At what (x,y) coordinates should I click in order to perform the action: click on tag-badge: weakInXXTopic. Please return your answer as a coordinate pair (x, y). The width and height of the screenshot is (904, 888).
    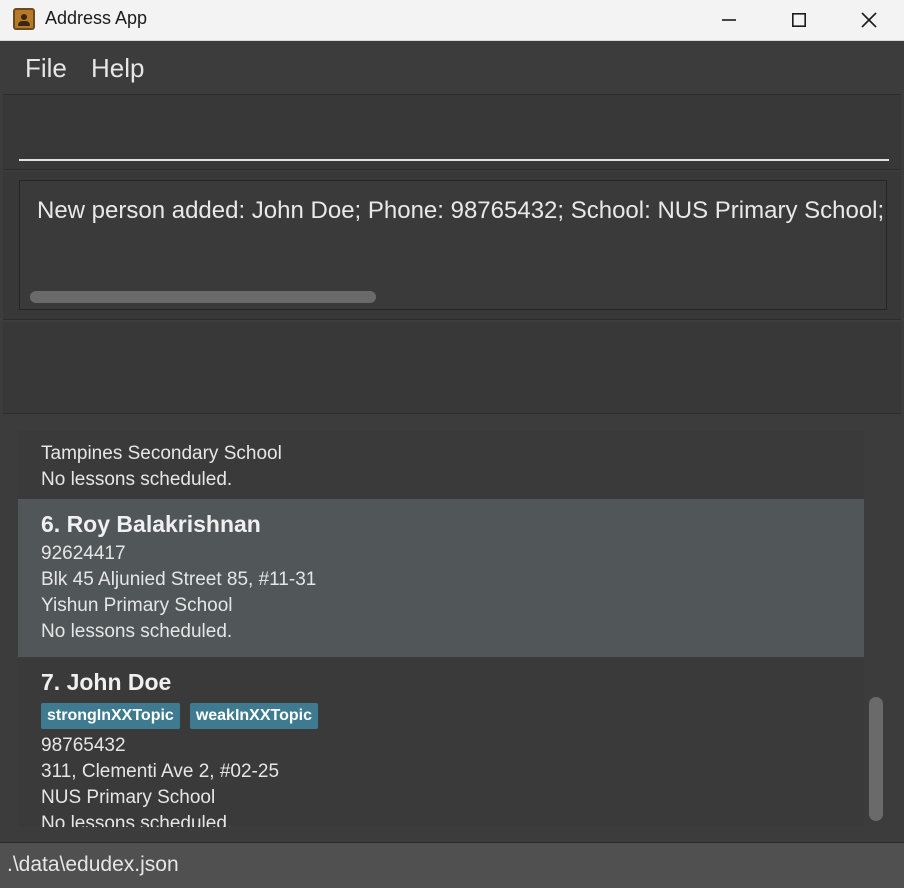
    Looking at the image, I should click on (253, 716).